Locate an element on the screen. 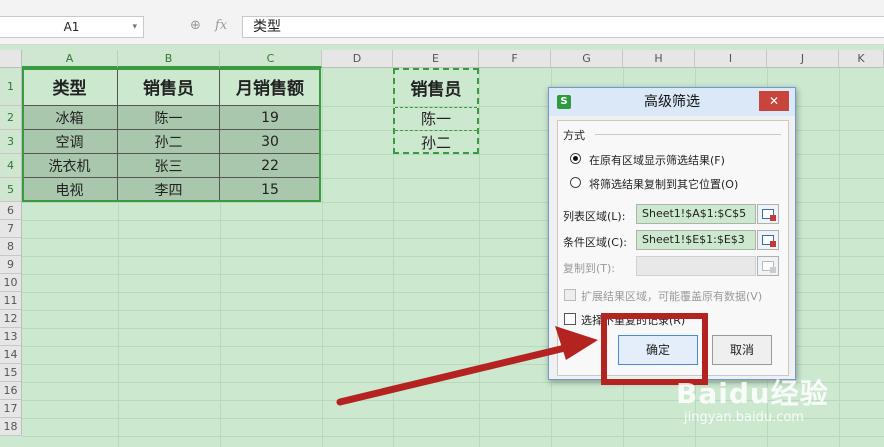  row-header-16: 16 is located at coordinates (11, 391).